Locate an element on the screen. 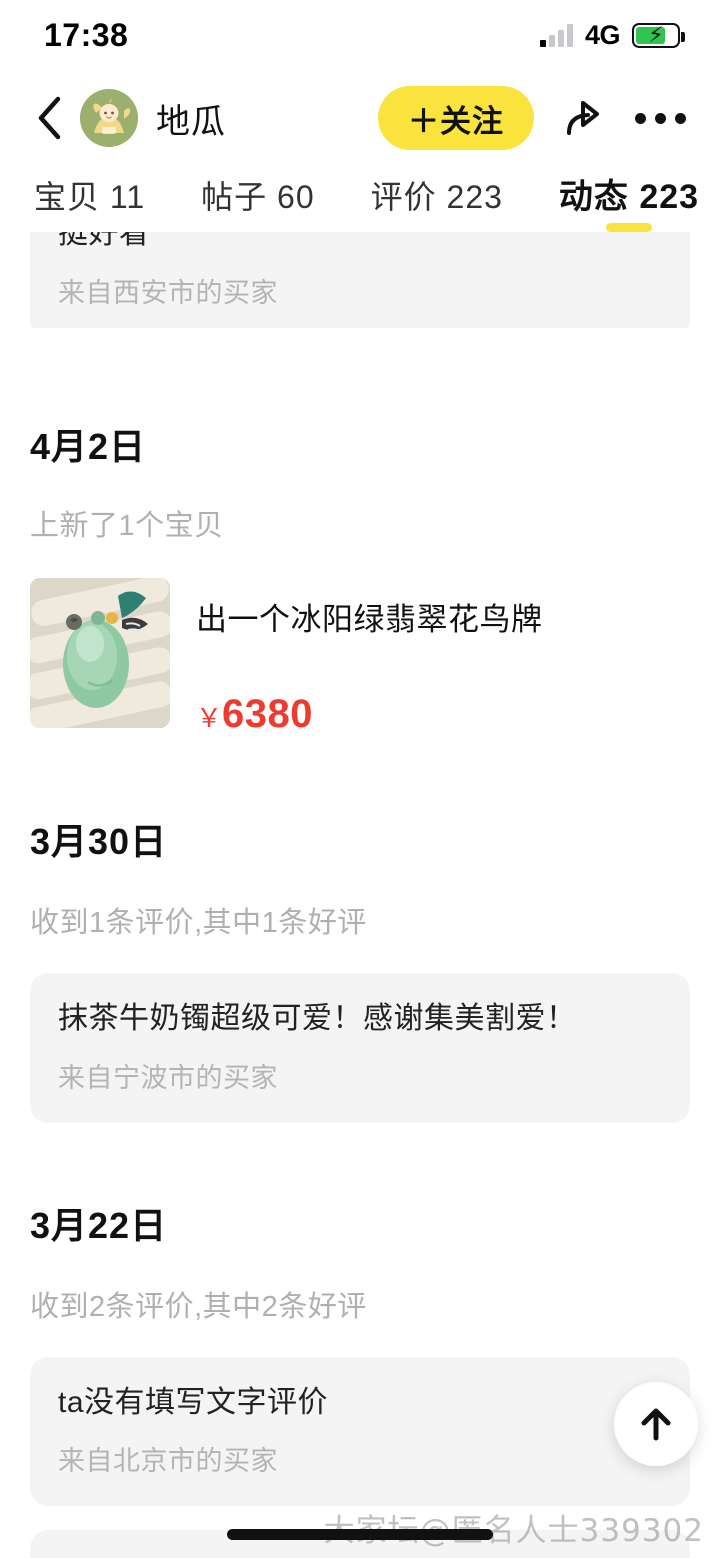  review-card: 挺好看 来自西安市的买家 is located at coordinates (360, 280).